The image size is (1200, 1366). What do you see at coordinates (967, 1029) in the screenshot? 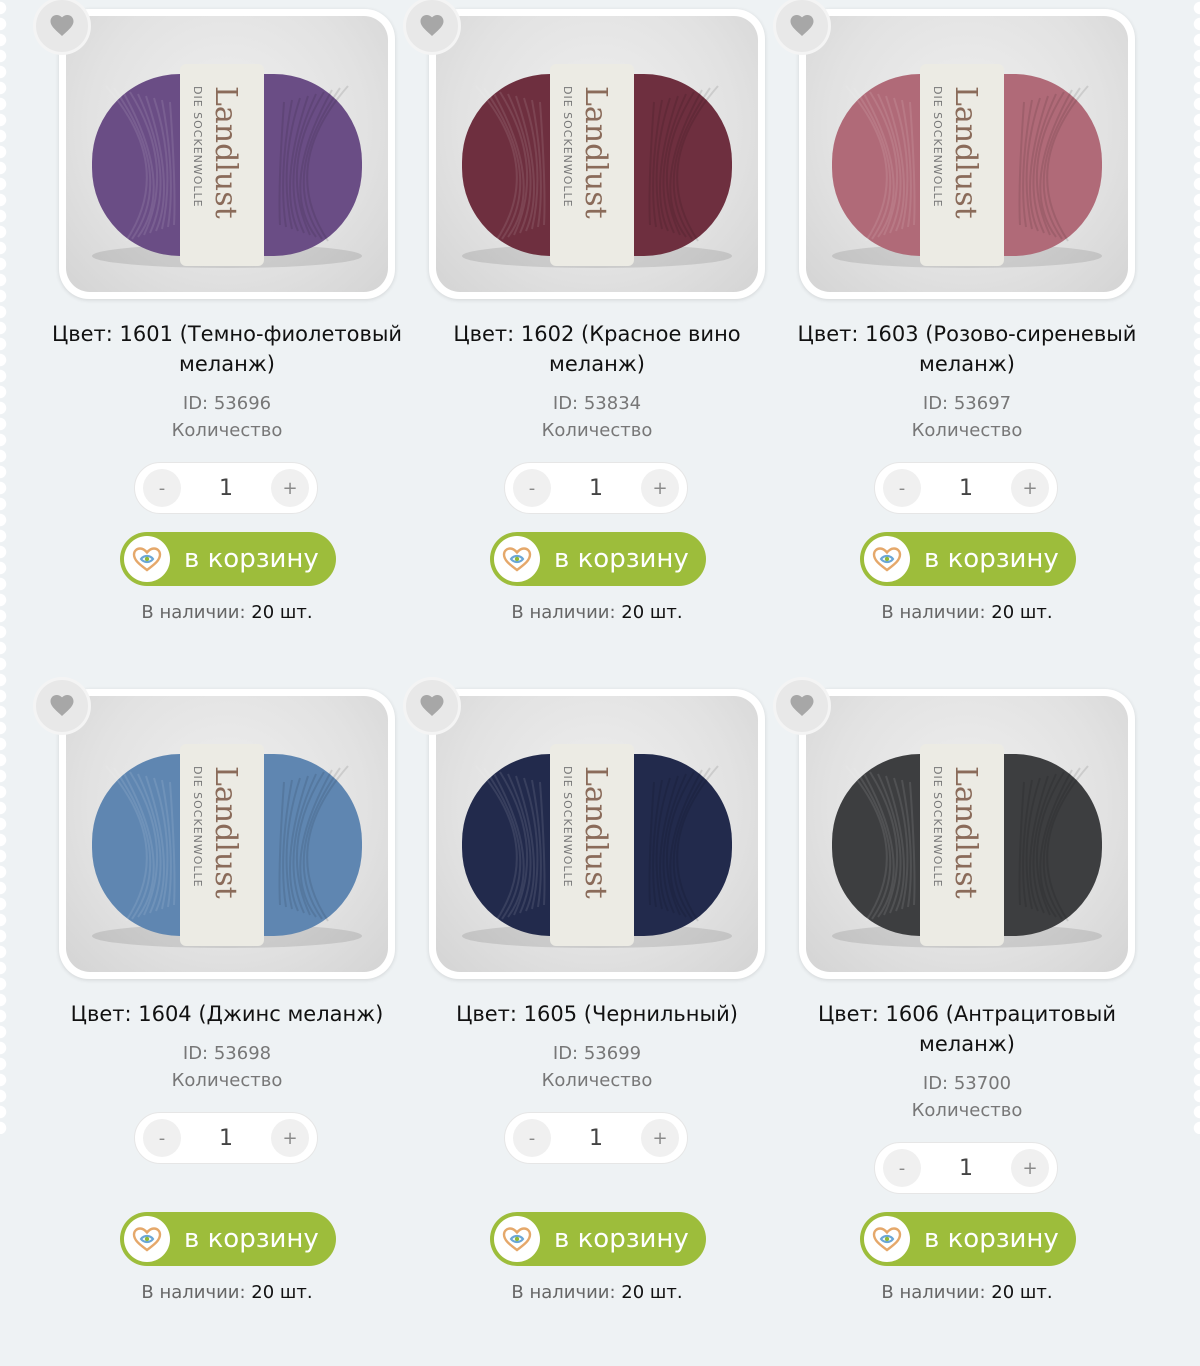
I see `product-title: Цвет: 1606 (Антрацитовый меланж)` at bounding box center [967, 1029].